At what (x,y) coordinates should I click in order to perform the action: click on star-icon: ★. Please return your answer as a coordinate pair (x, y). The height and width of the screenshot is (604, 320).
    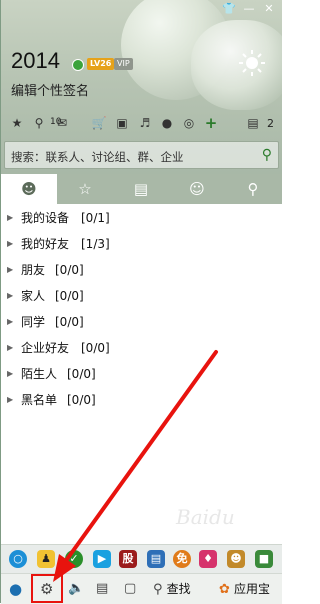
    Looking at the image, I should click on (17, 123).